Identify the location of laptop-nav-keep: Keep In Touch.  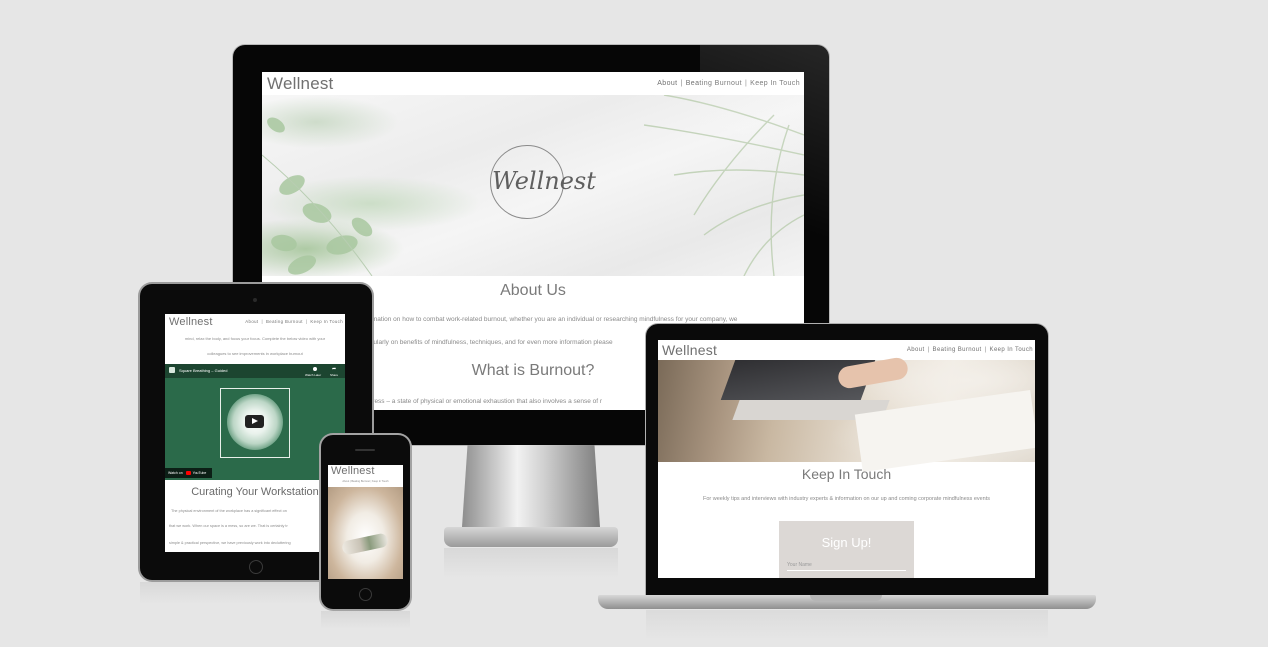
(1011, 350).